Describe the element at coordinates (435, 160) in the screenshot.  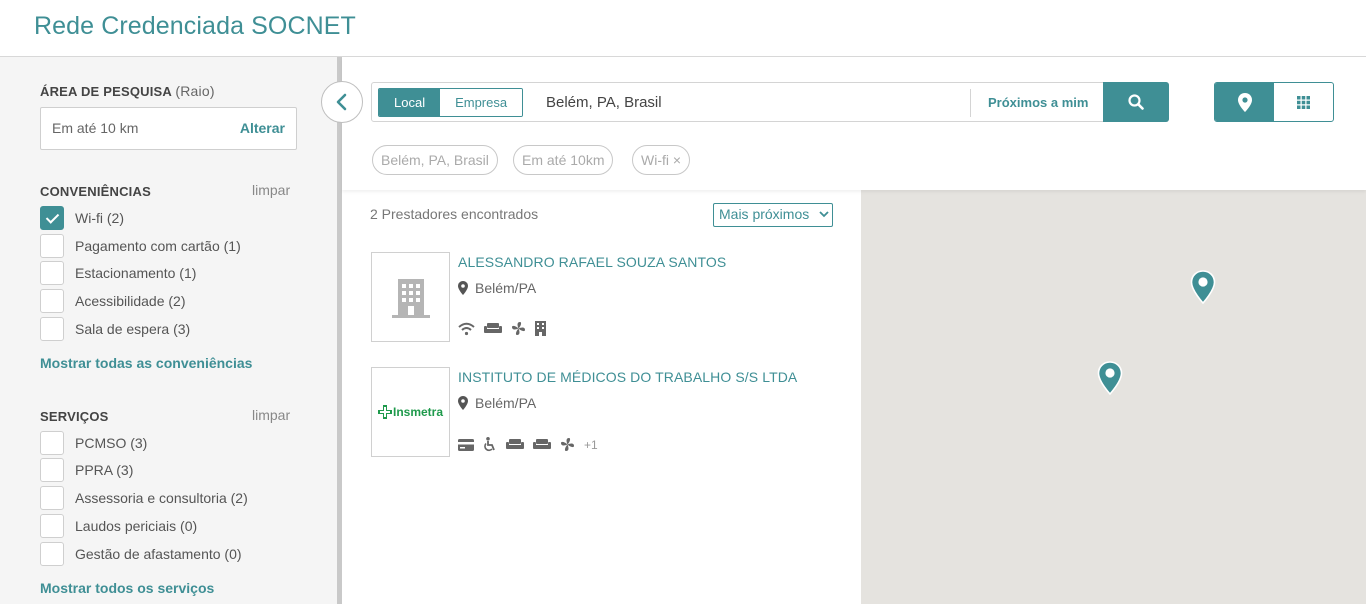
I see `filter-chip-location: Belém, PA, Brasil` at that location.